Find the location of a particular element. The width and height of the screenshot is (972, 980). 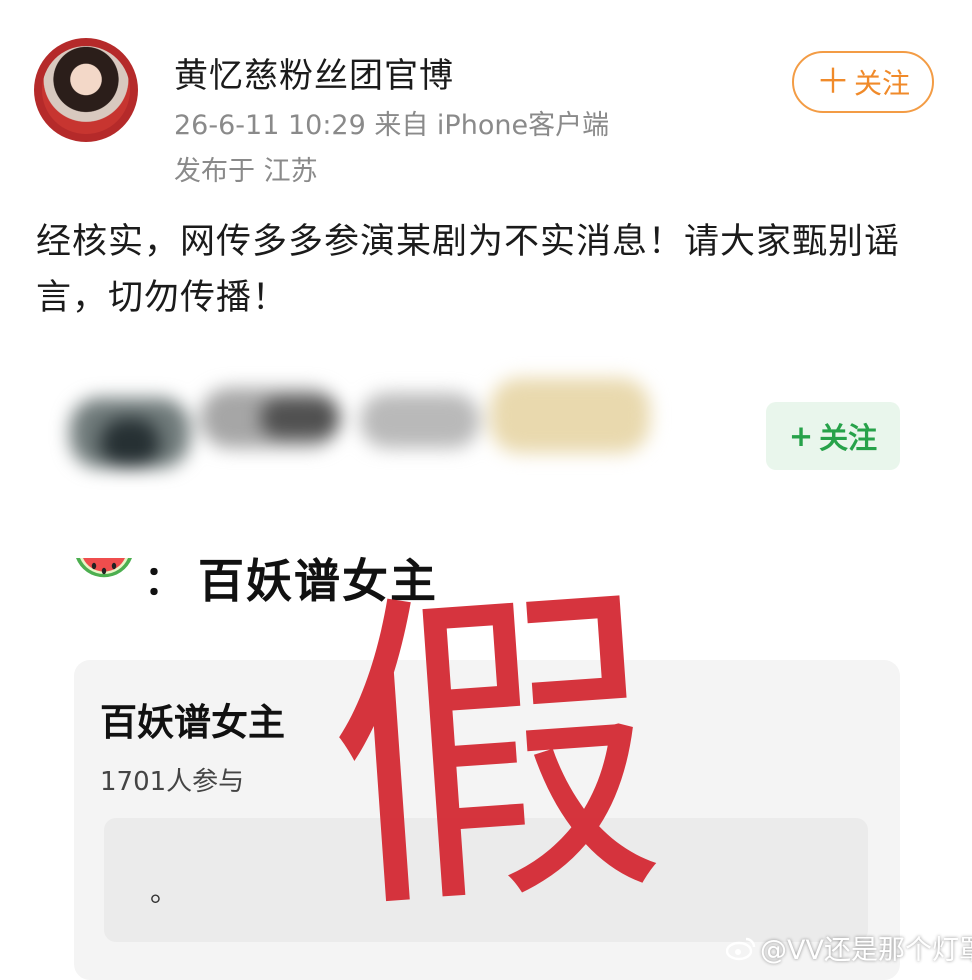

avatar is located at coordinates (86, 90).